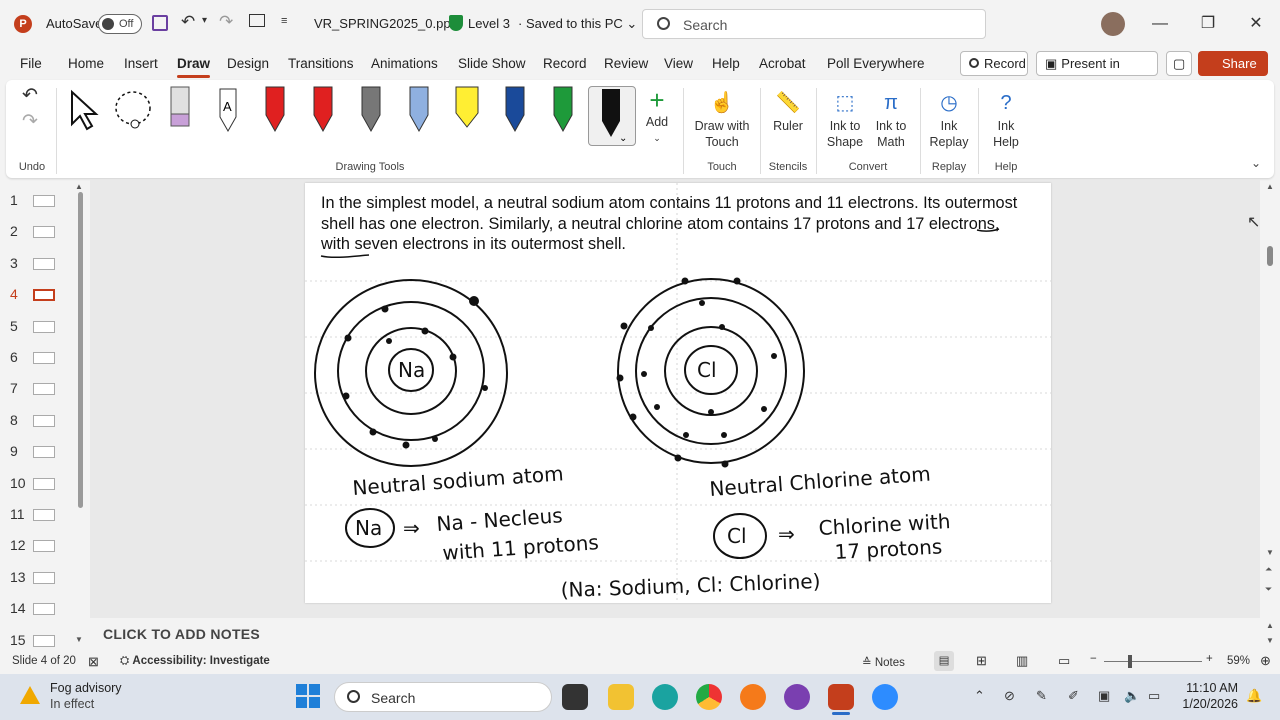 This screenshot has width=1280, height=720. What do you see at coordinates (621, 697) in the screenshot?
I see `file-explorer-icon` at bounding box center [621, 697].